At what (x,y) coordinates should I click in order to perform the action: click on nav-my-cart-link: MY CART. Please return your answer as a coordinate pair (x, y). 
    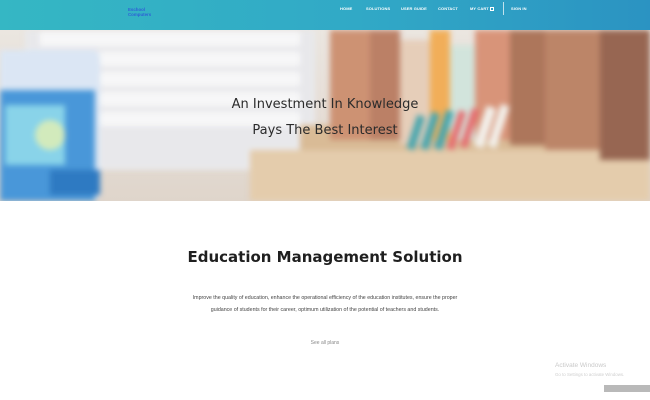
    Looking at the image, I should click on (482, 8).